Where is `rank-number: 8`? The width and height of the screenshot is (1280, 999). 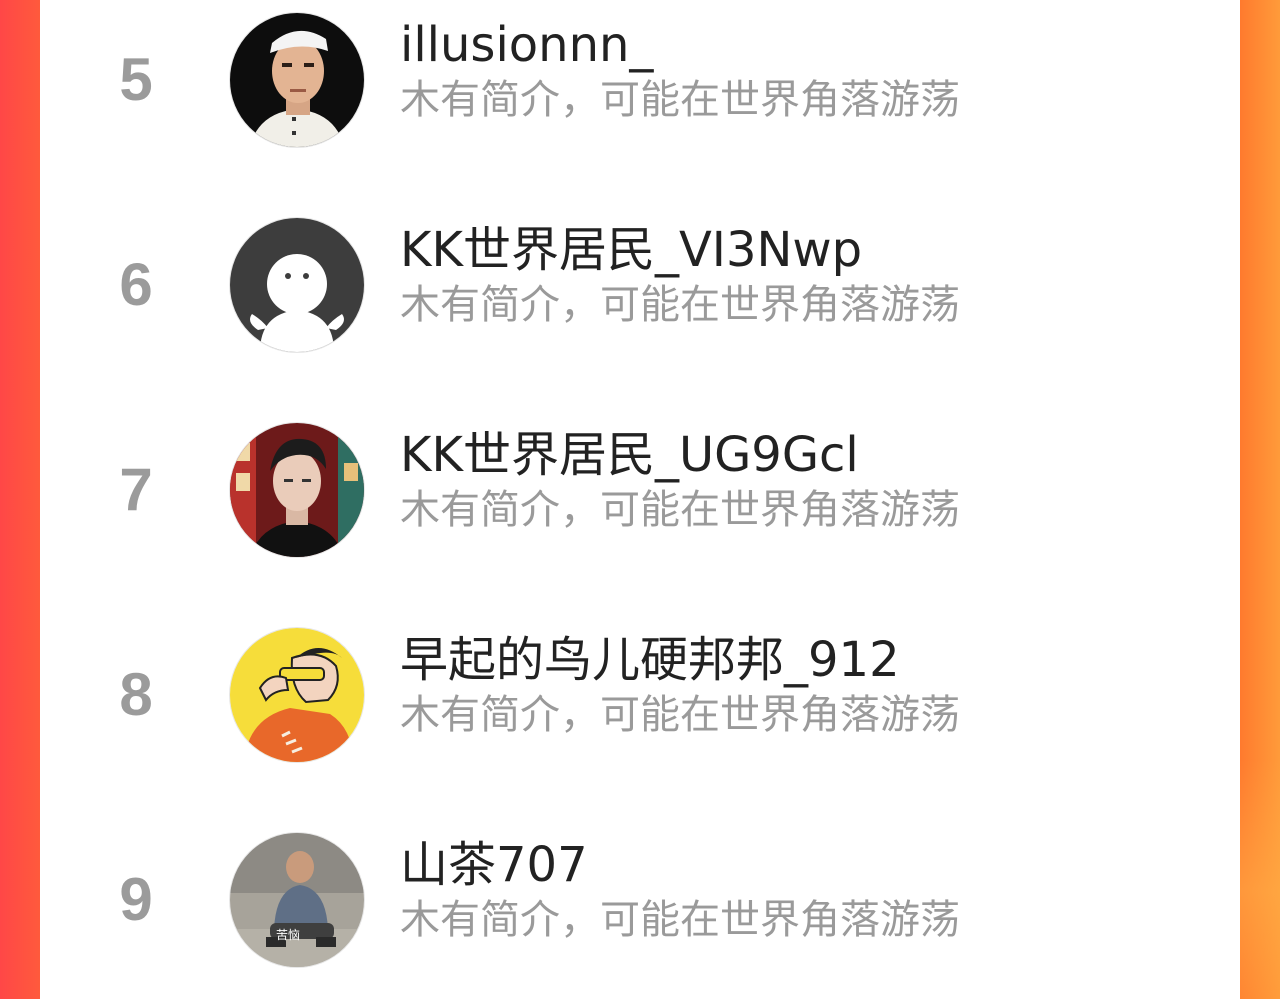 rank-number: 8 is located at coordinates (136, 694).